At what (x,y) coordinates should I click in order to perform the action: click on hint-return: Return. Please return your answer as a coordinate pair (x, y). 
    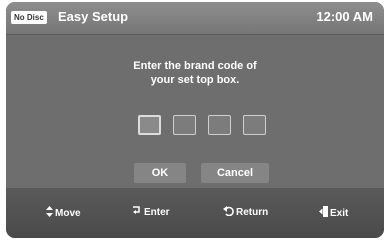
    Looking at the image, I should click on (245, 212).